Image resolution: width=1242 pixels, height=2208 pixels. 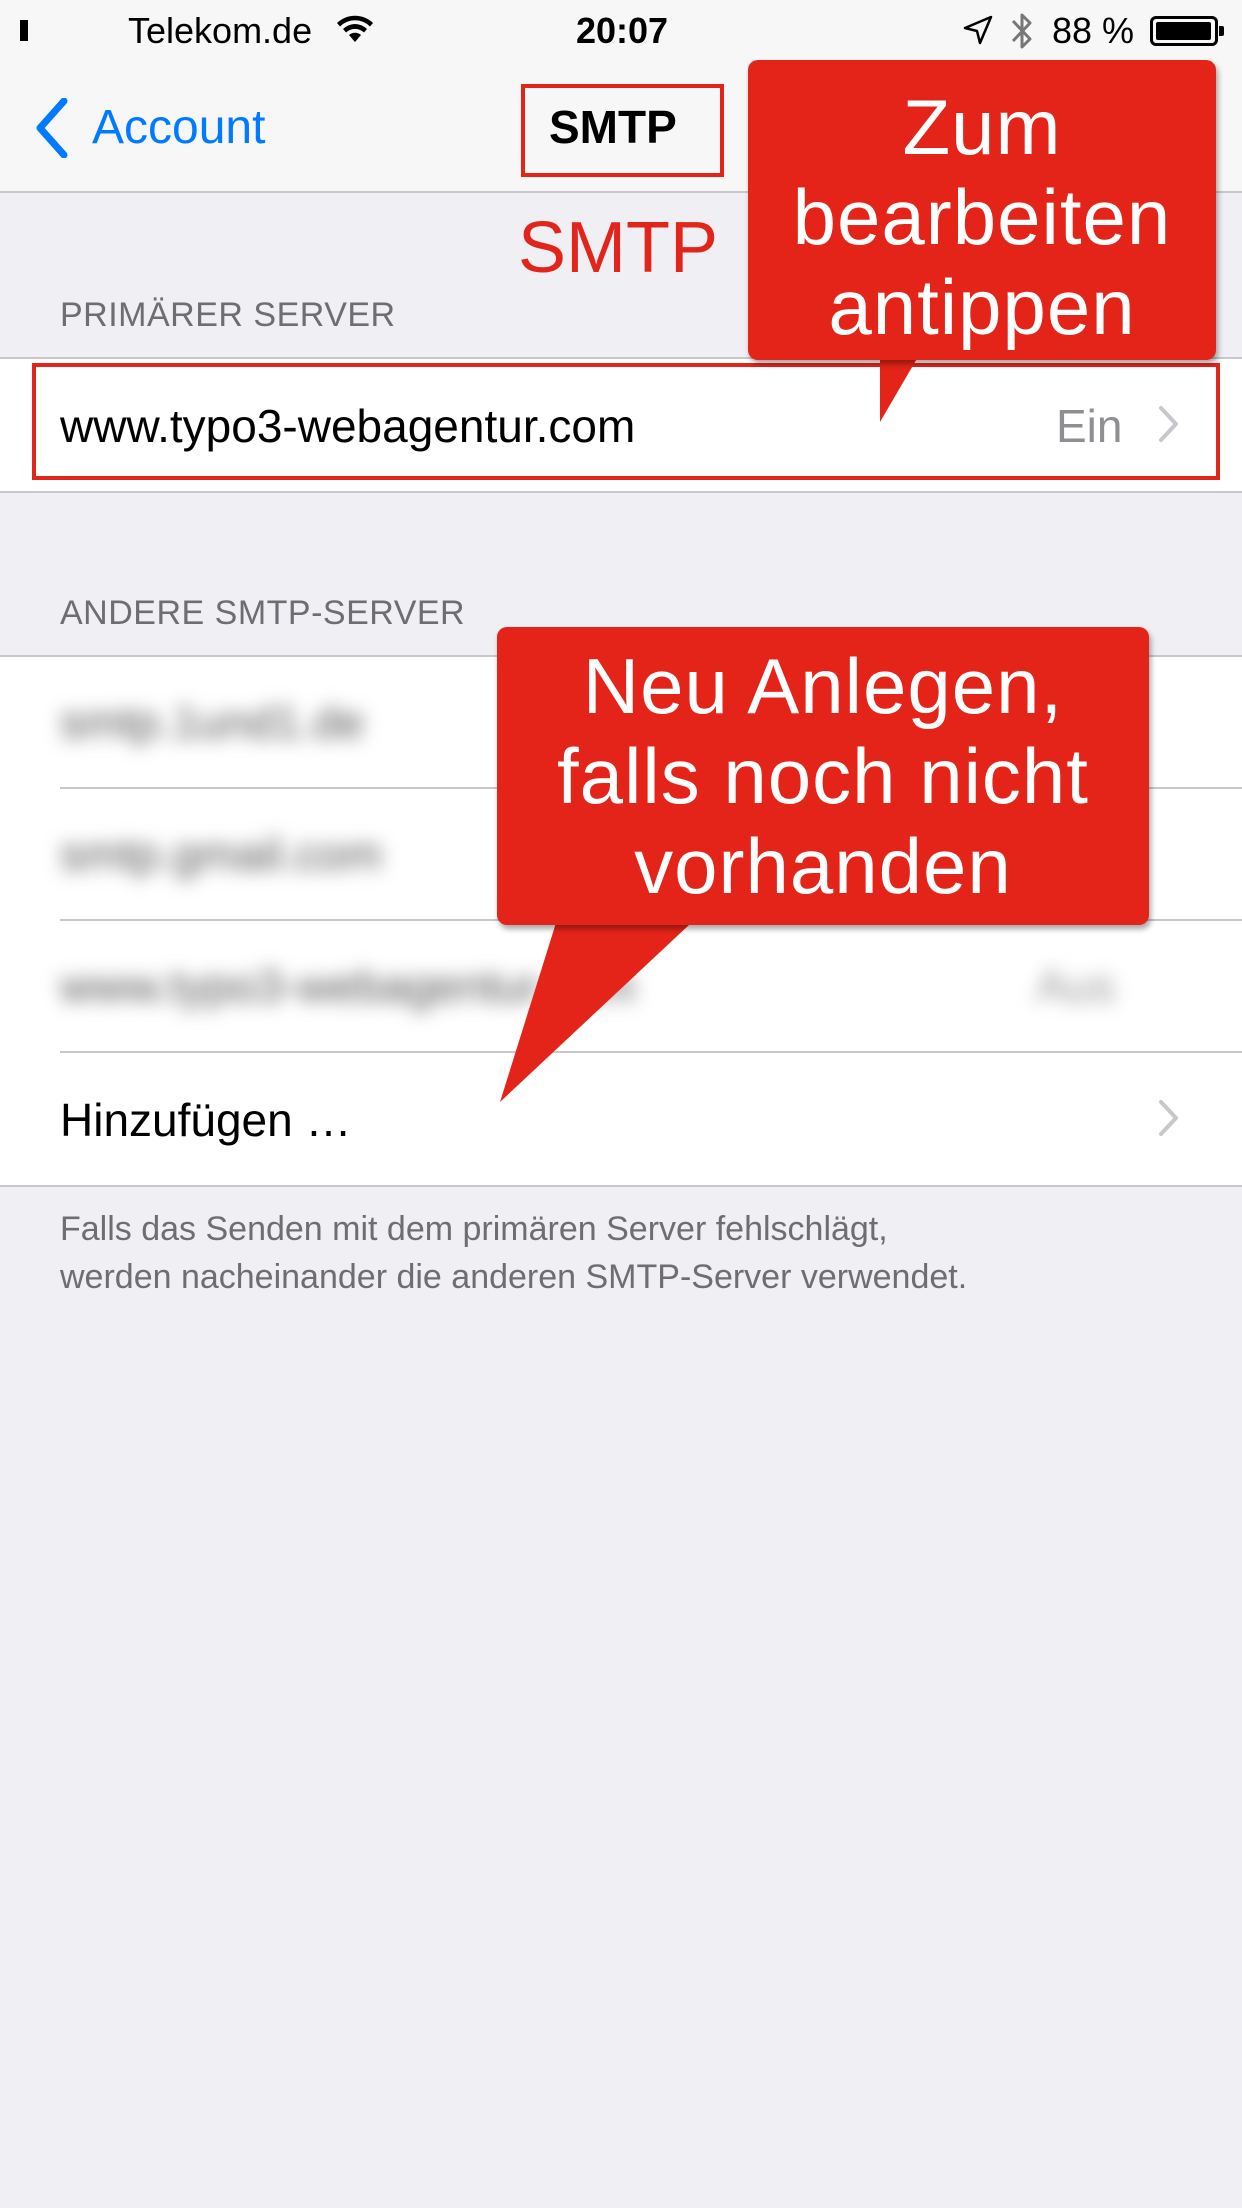 I want to click on callout-line: vorhanden, so click(x=823, y=866).